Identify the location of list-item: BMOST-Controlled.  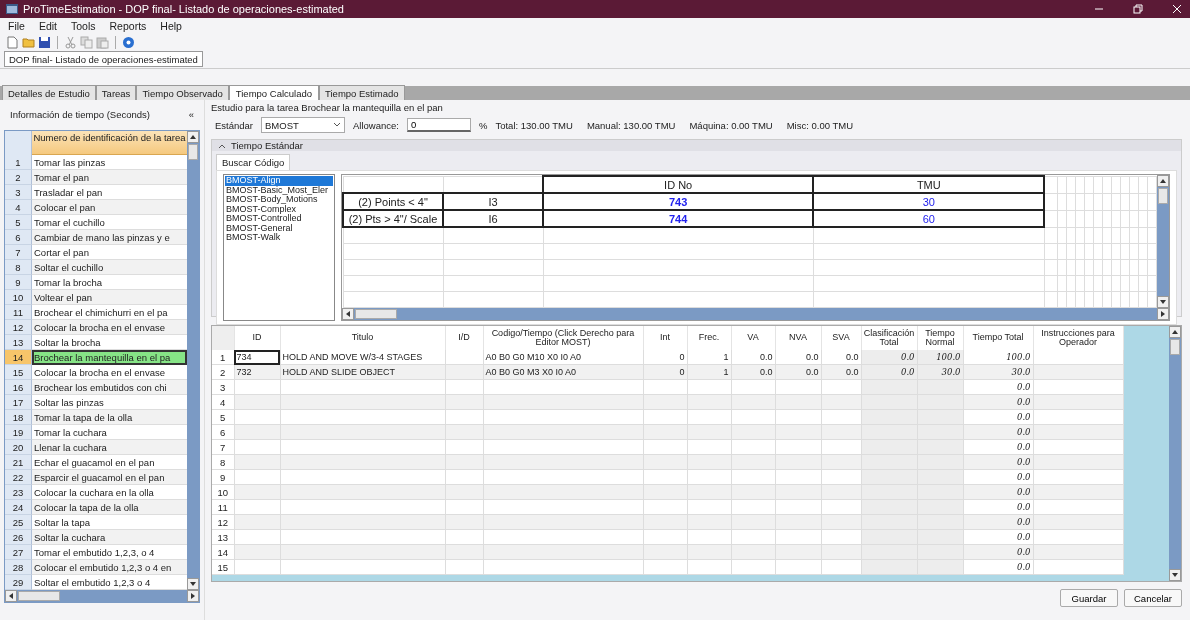
(279, 219).